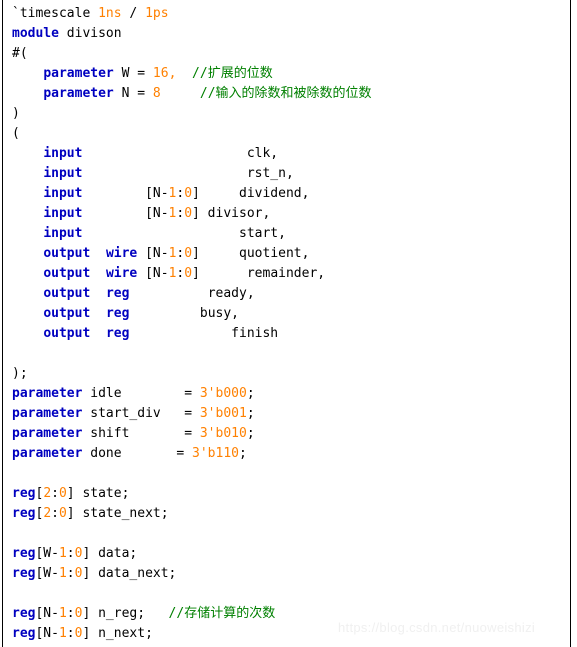 This screenshot has height=647, width=577. What do you see at coordinates (286, 574) in the screenshot?
I see `code-line: reg[W-1:0] data_next;` at bounding box center [286, 574].